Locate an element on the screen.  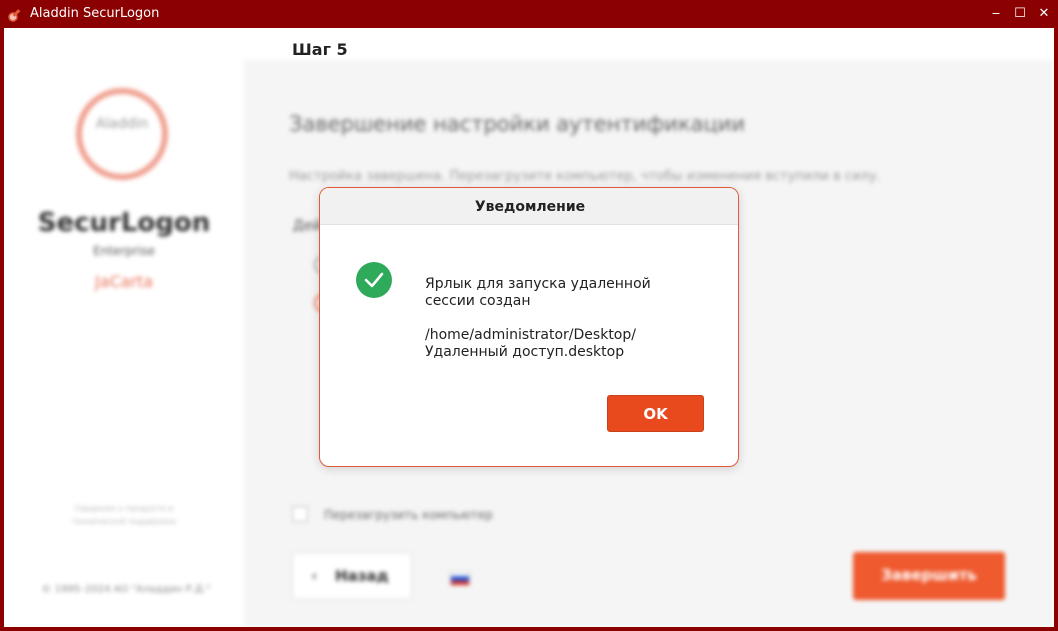
path-line-2: Удаленный доступ.desktop is located at coordinates (525, 352).